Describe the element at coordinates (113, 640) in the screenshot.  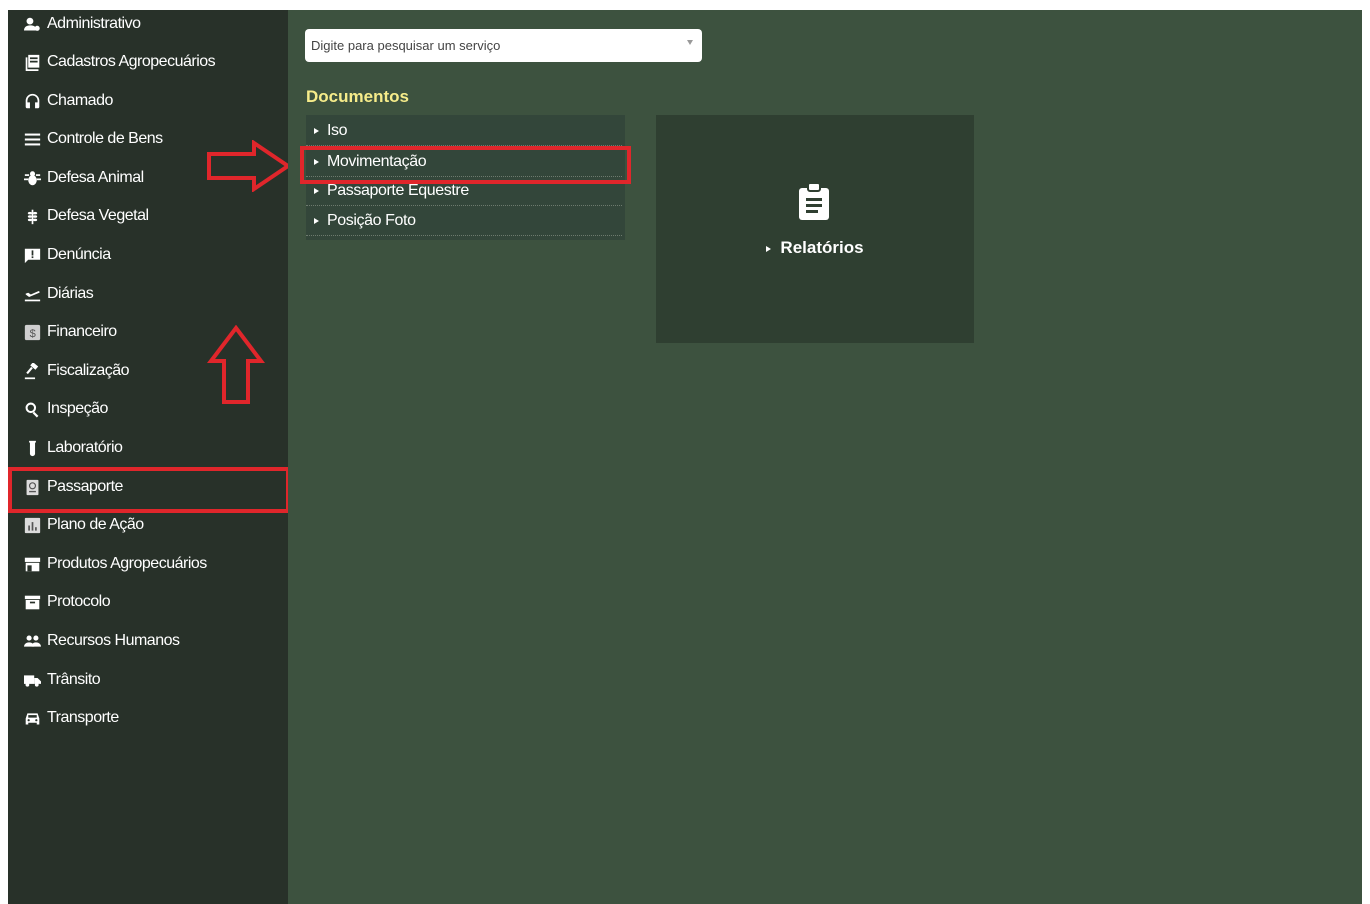
I see `sidebar-item-label: Recursos Humanos` at that location.